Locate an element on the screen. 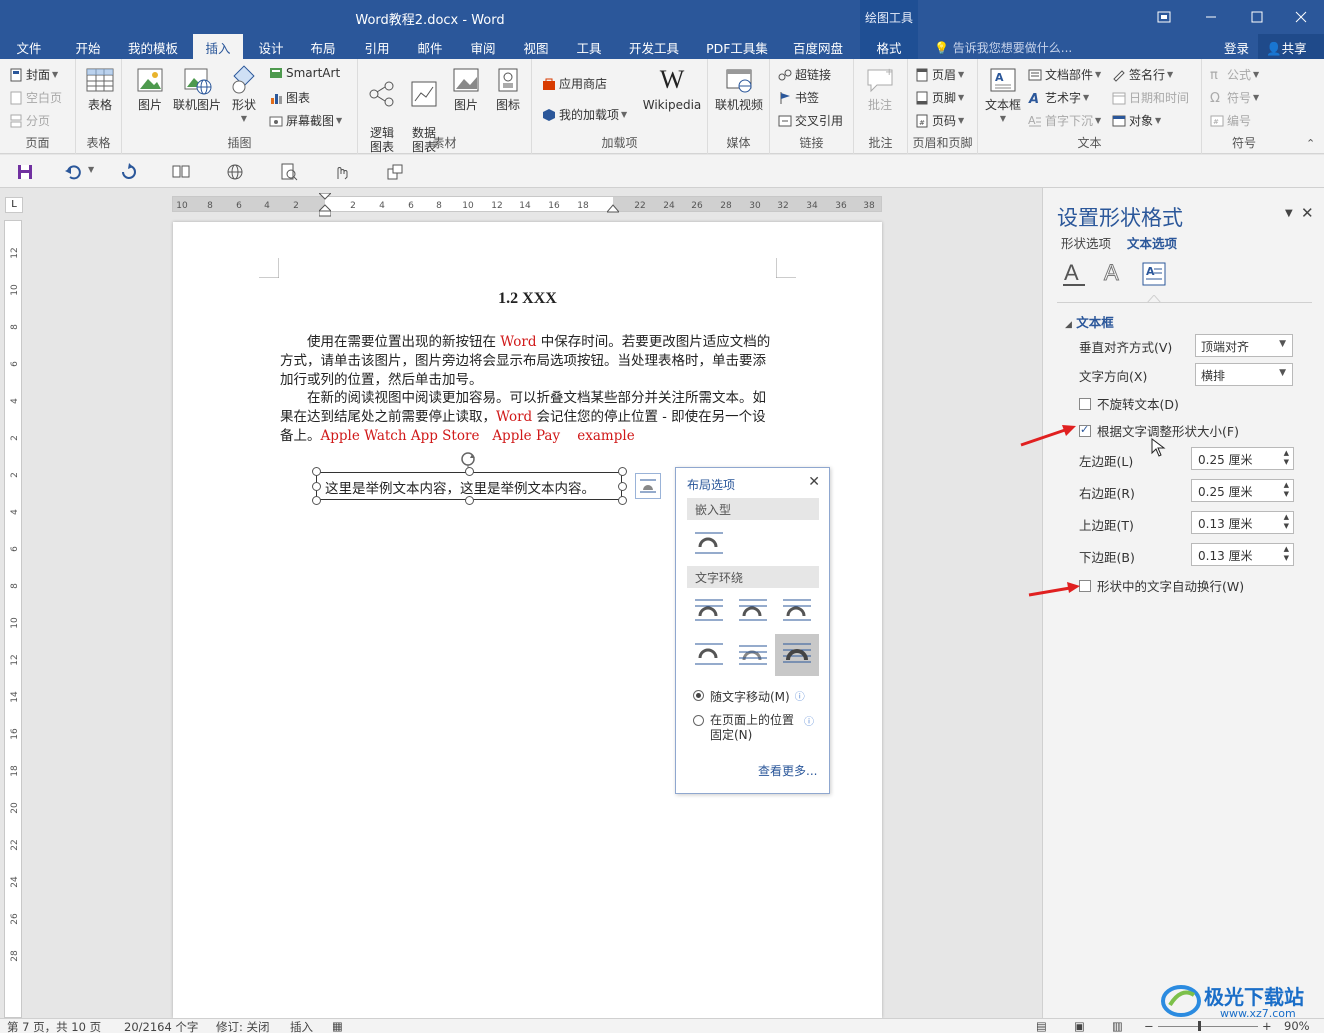  cover-page-button: 封面 ▼ is located at coordinates (33, 74).